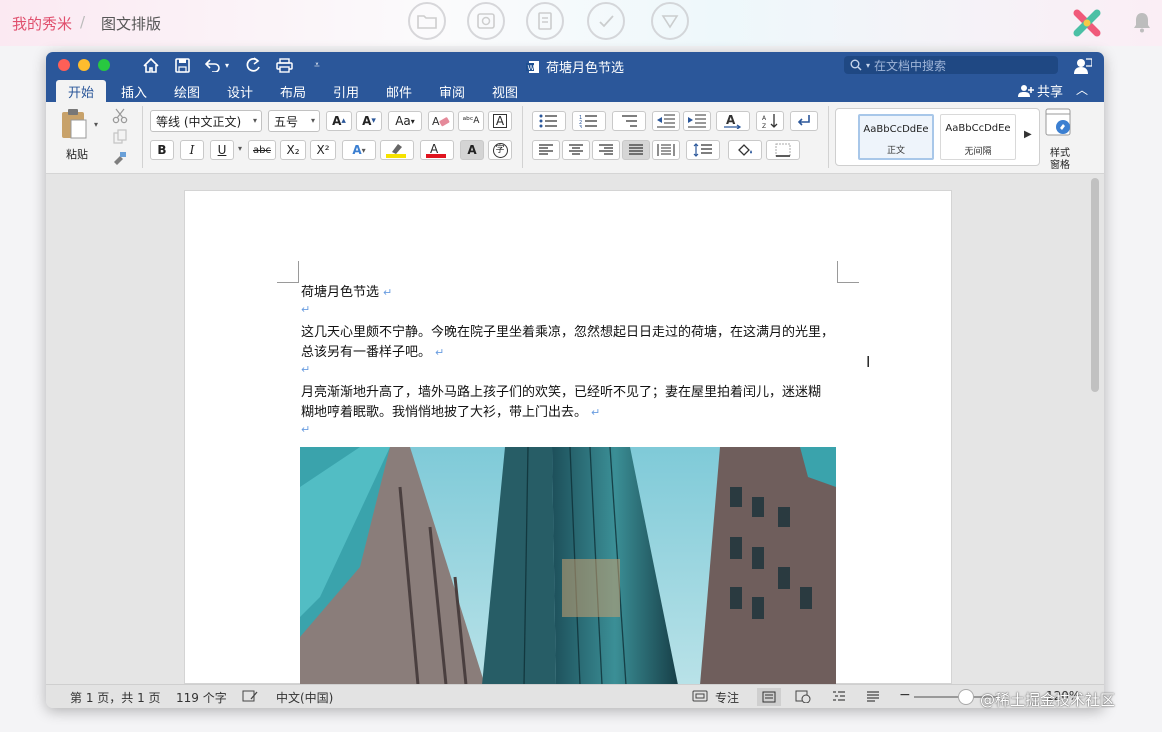  I want to click on align-left-button, so click(546, 150).